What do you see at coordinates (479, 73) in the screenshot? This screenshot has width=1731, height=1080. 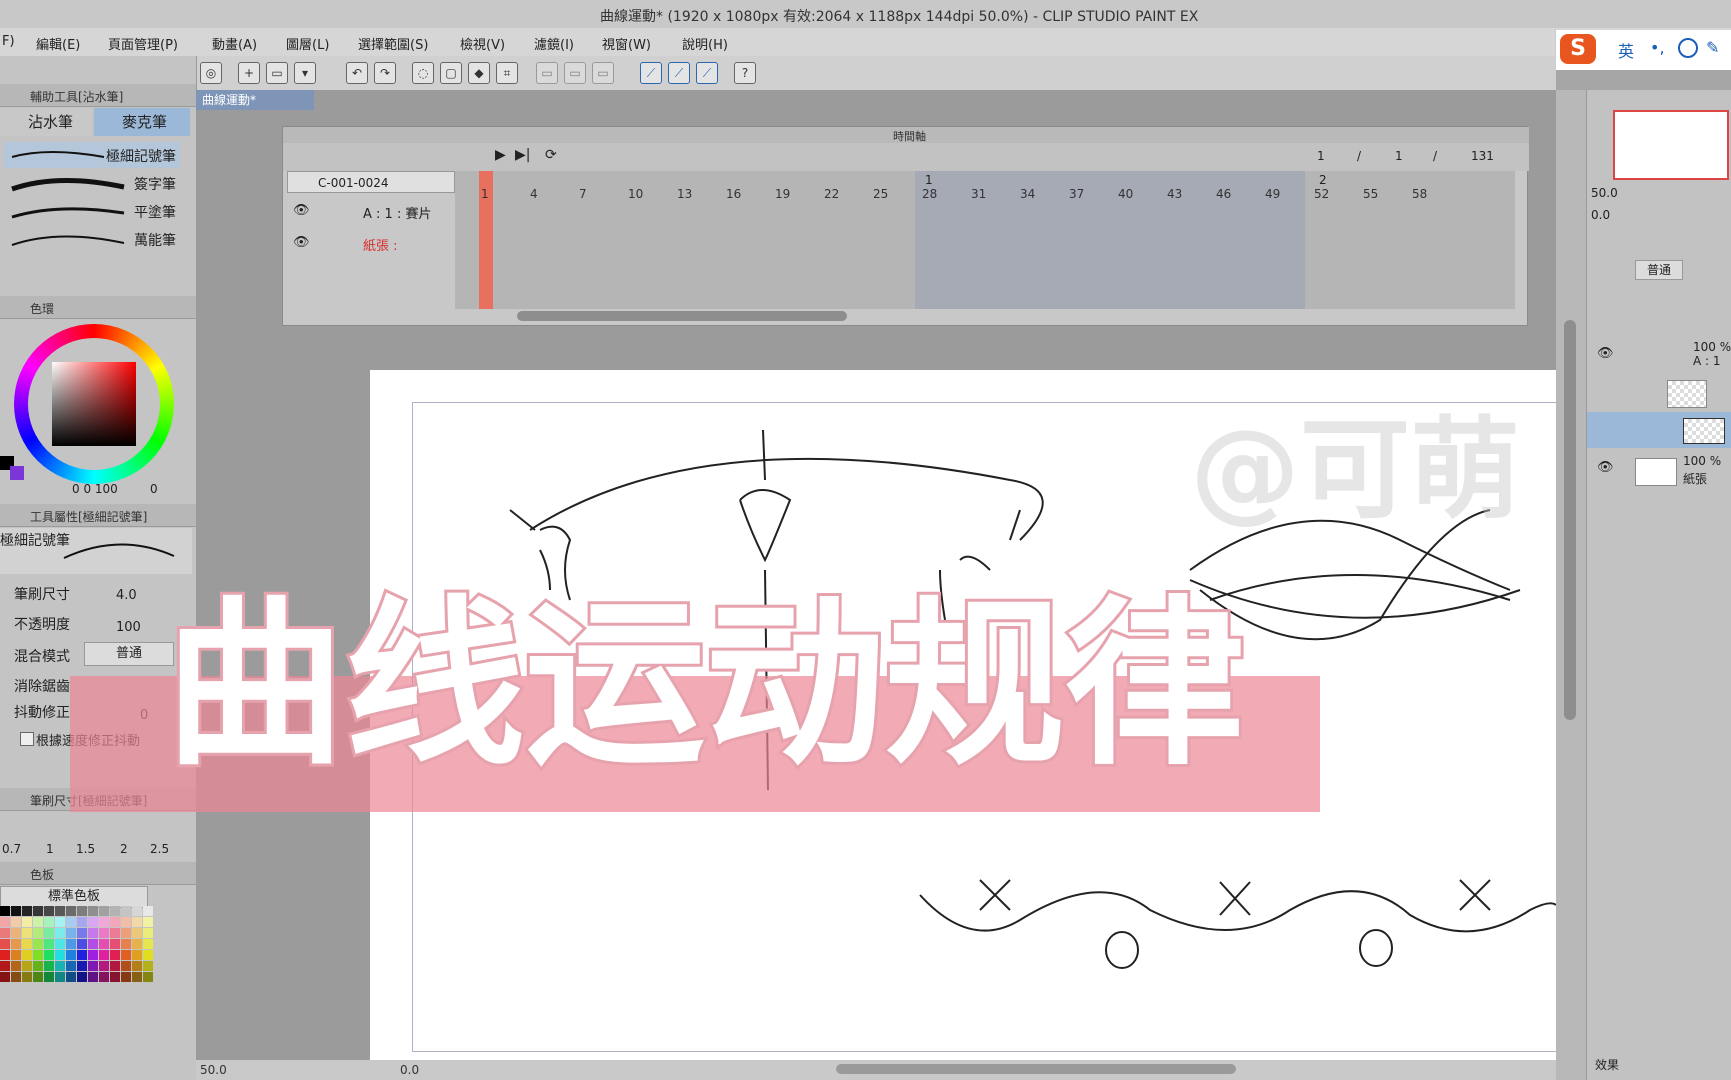 I see `fill-icon: ◆` at bounding box center [479, 73].